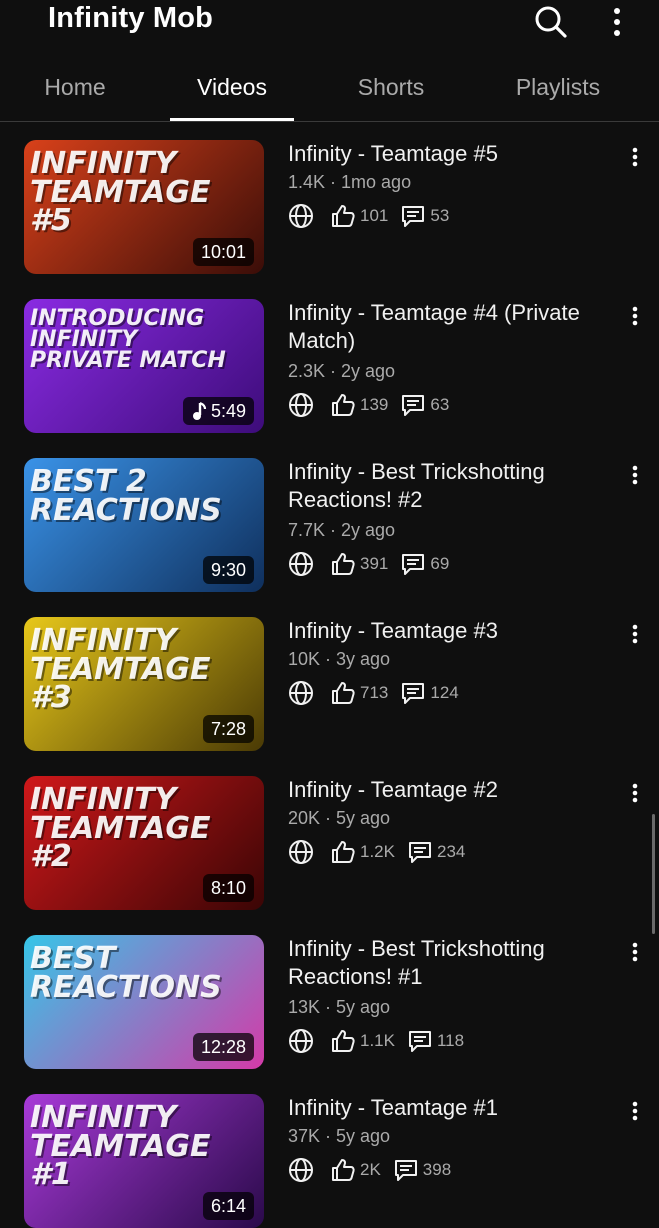 The image size is (659, 1228). What do you see at coordinates (144, 366) in the screenshot?
I see `video-thumbnail: INTRODUCING INFINITY PRIVATE MATCH 5:49` at bounding box center [144, 366].